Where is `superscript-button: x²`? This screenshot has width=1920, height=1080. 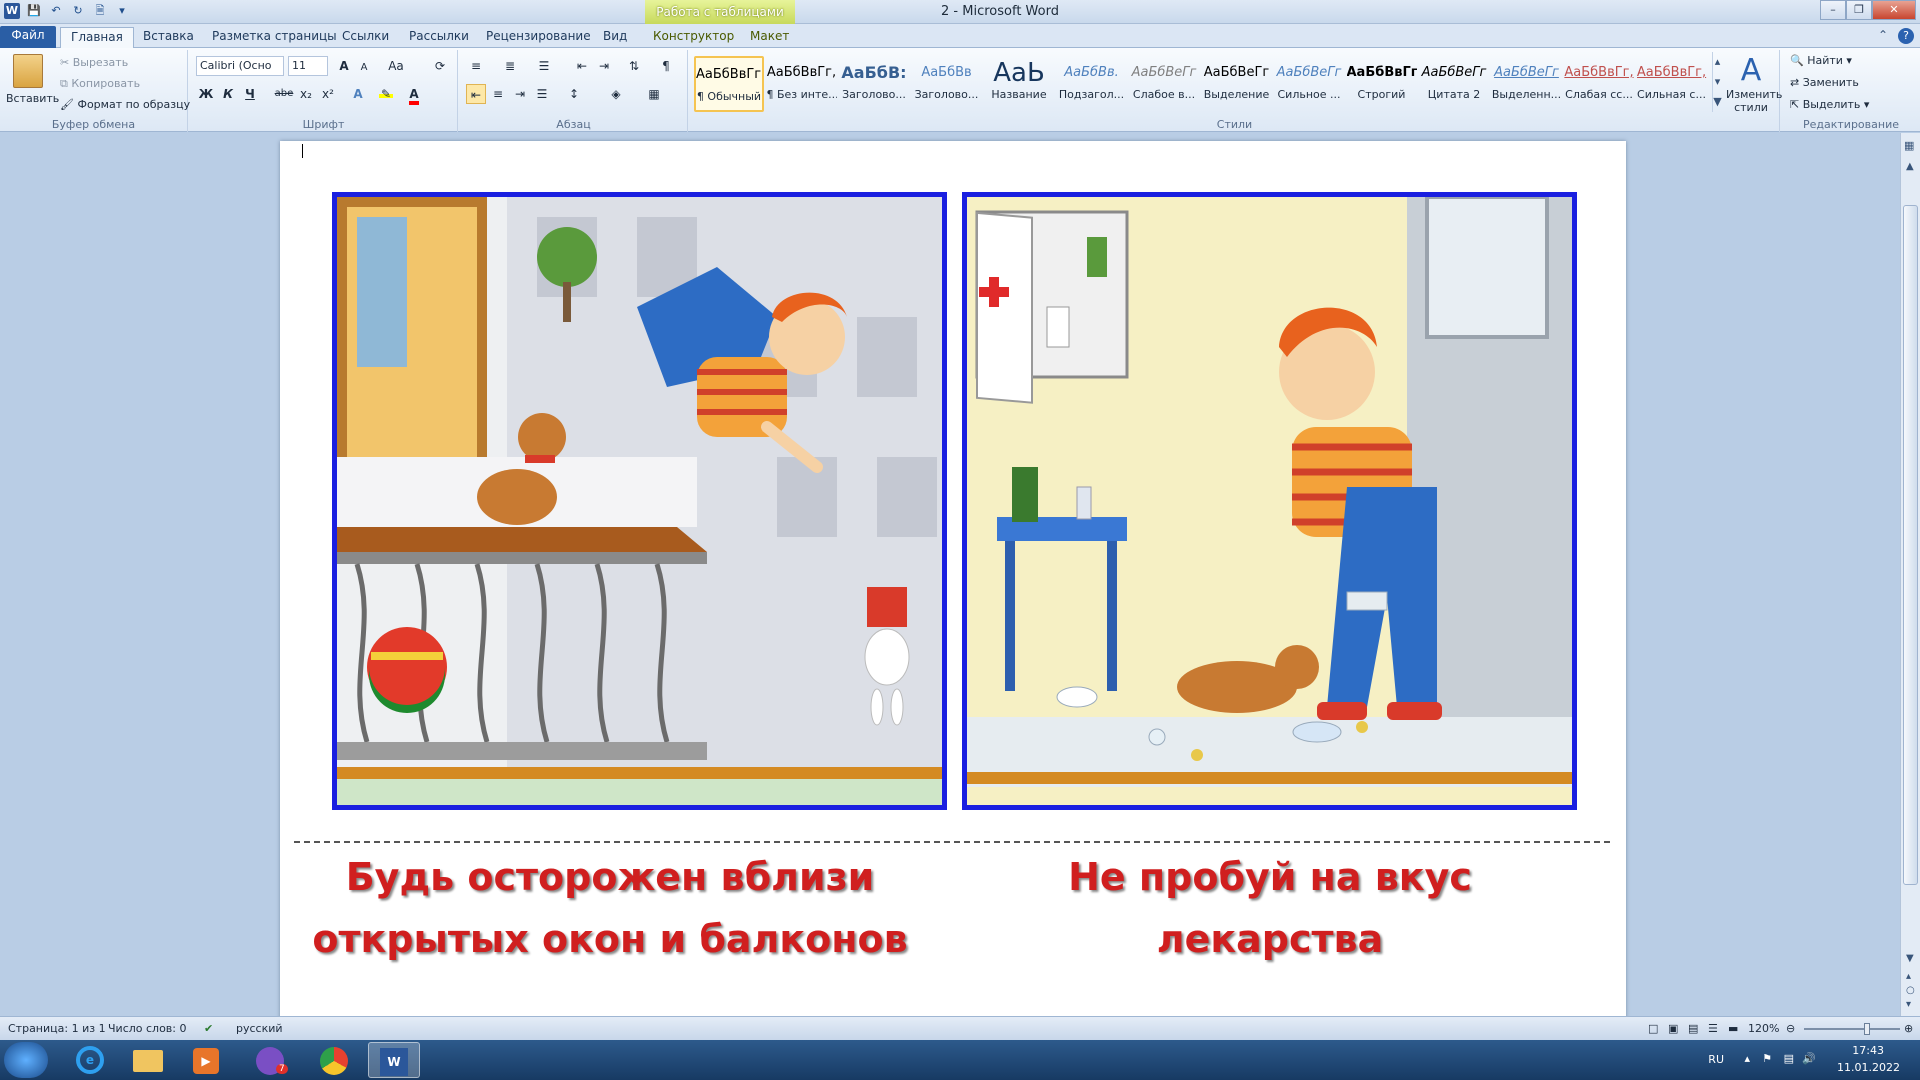
superscript-button: x² is located at coordinates (328, 94).